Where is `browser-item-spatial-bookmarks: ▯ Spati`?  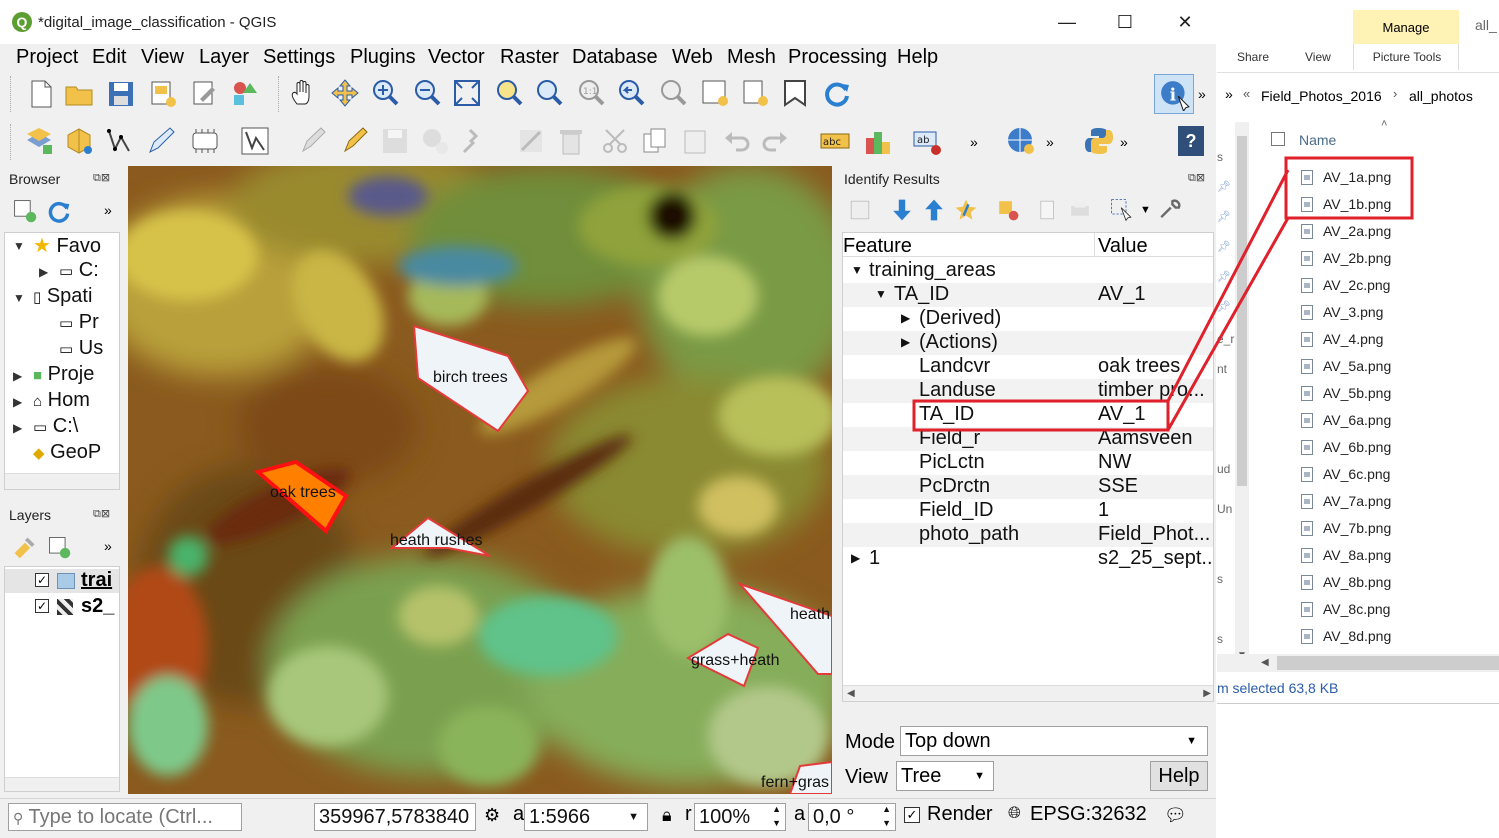 browser-item-spatial-bookmarks: ▯ Spati is located at coordinates (62, 296).